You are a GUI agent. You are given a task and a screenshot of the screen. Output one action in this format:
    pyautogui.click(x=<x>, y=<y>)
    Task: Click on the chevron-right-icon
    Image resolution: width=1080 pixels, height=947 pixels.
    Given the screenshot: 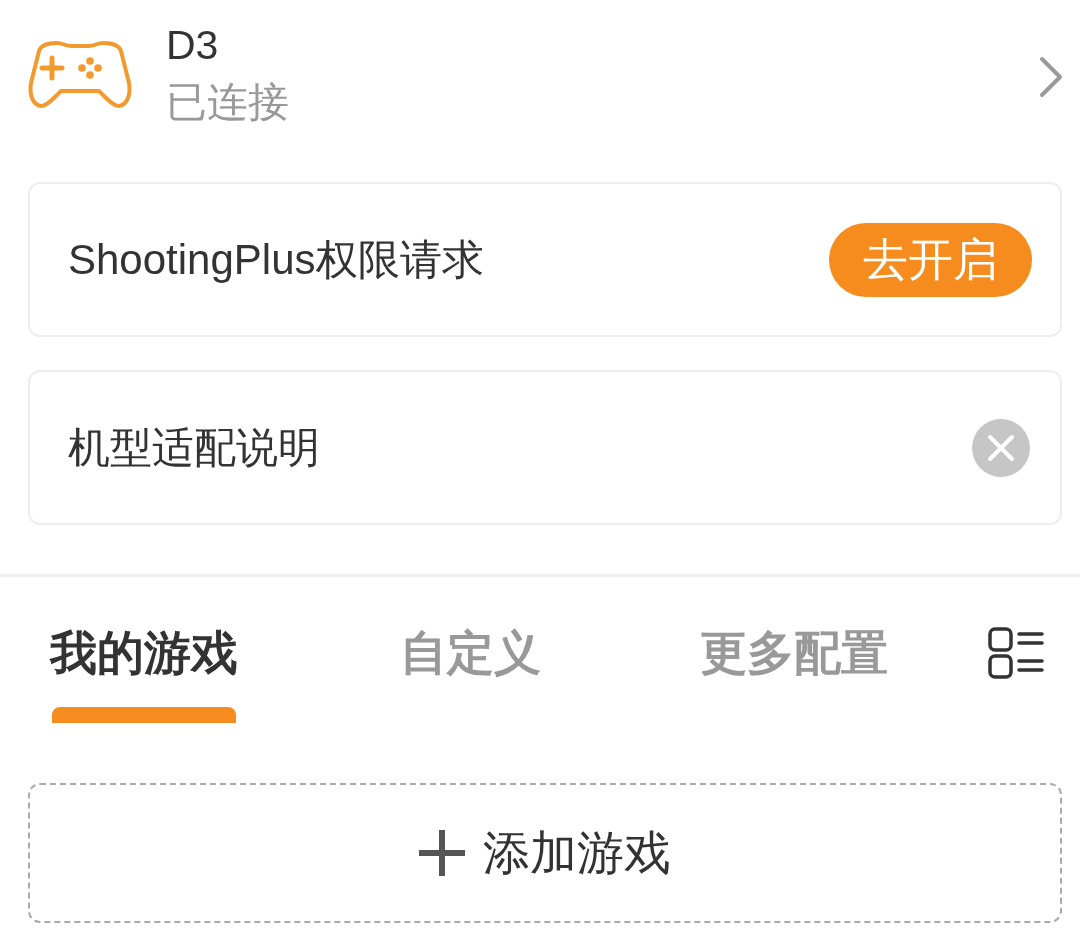 What is the action you would take?
    pyautogui.click(x=1051, y=77)
    